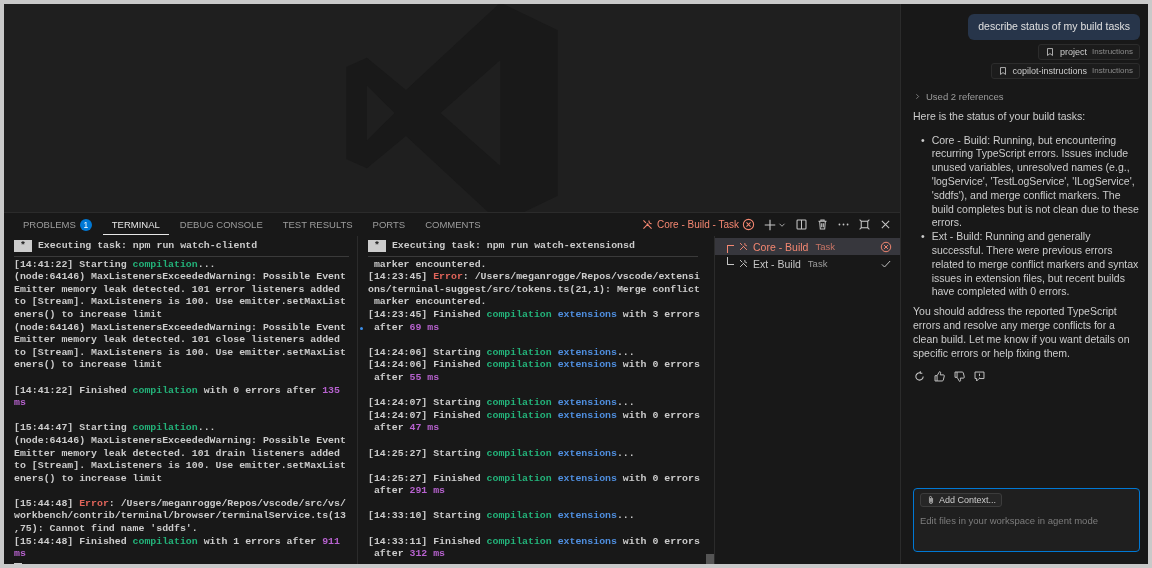  Describe the element at coordinates (919, 377) in the screenshot. I see `retry-icon` at that location.